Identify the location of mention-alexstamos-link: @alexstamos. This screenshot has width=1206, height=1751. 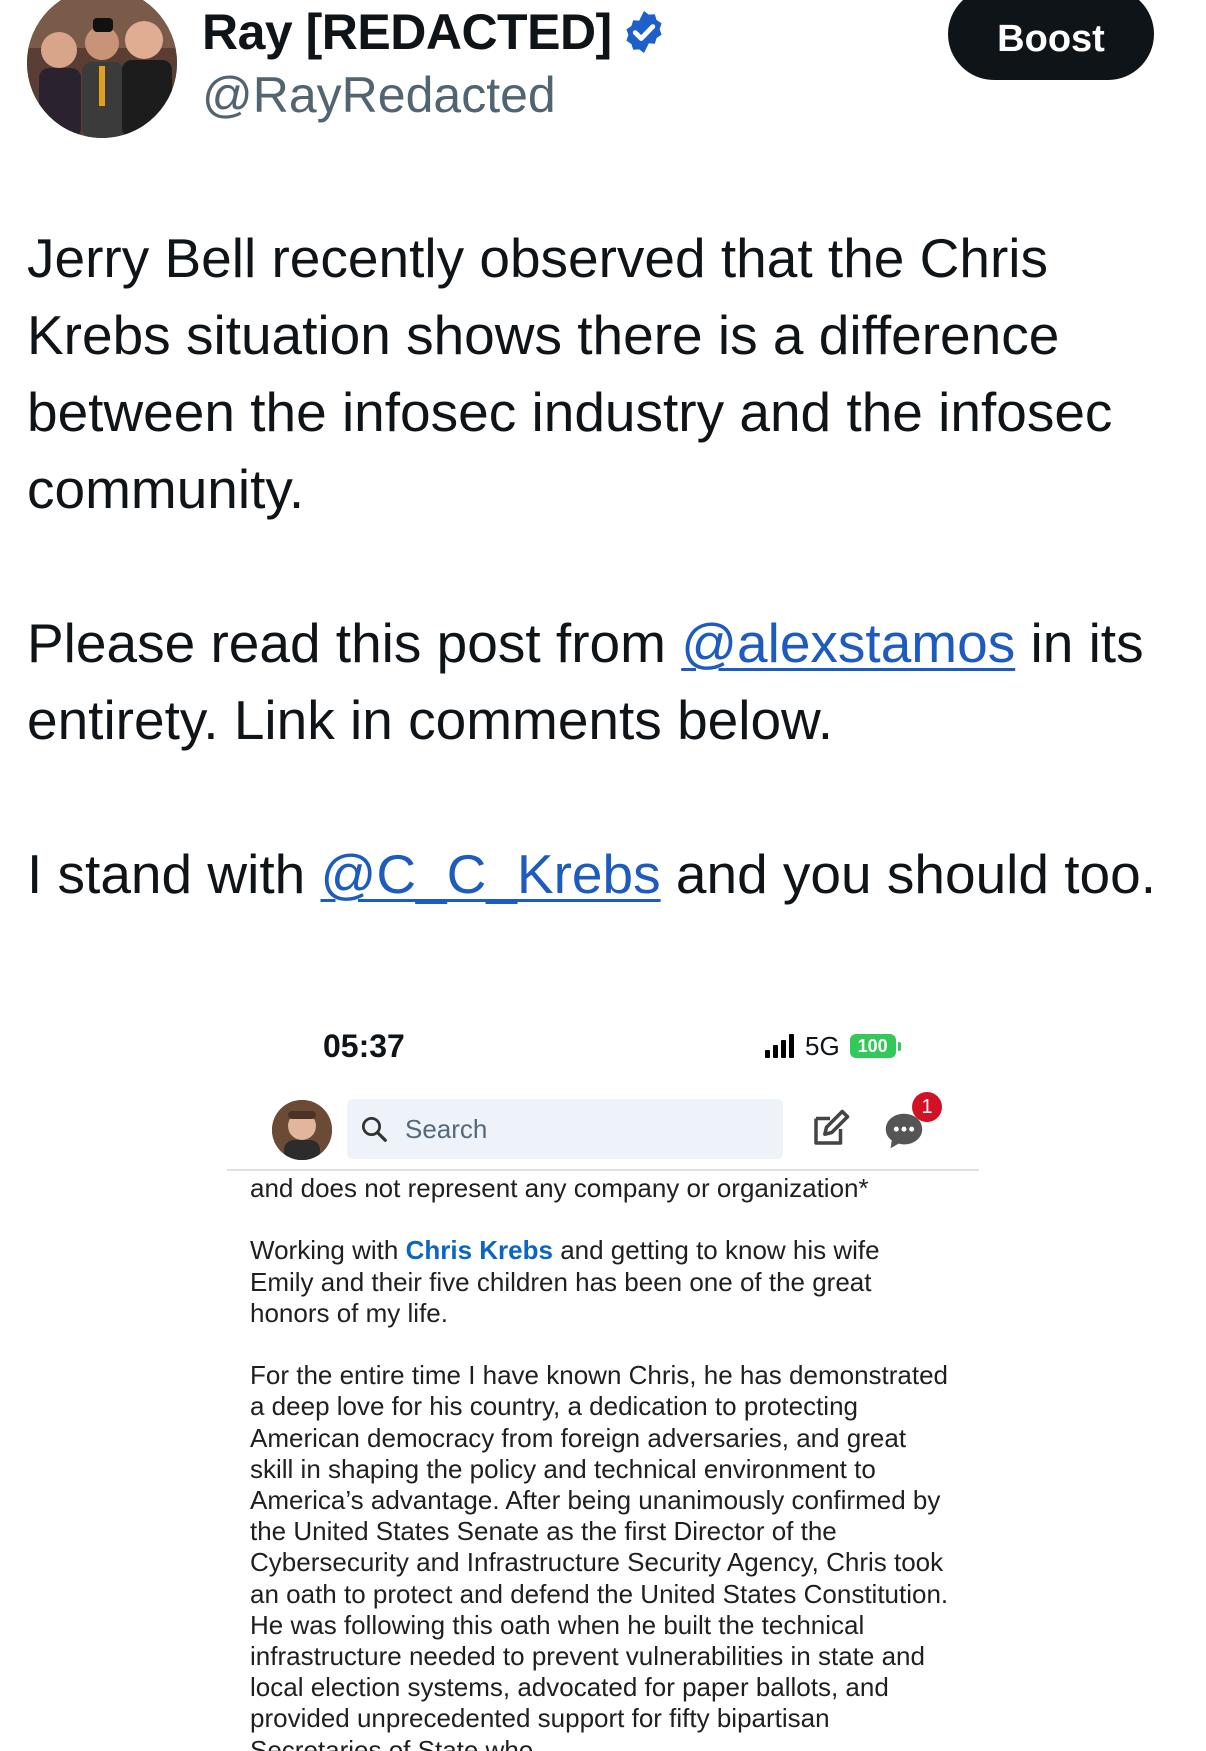
(848, 643).